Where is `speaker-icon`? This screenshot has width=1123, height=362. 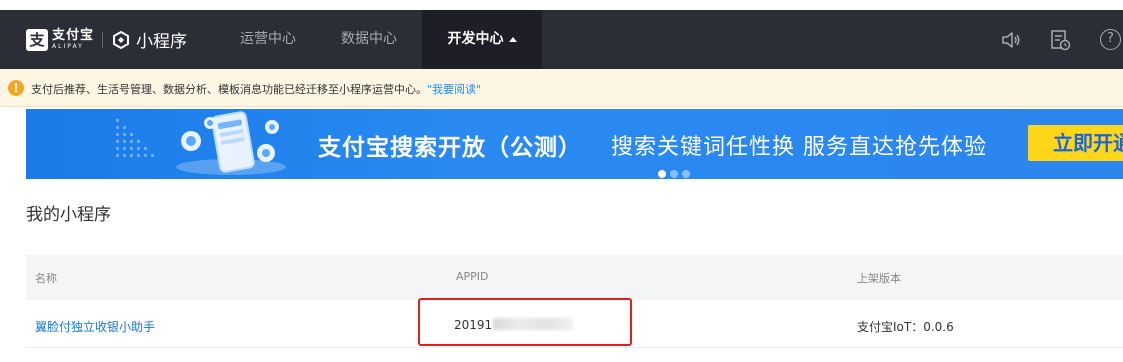 speaker-icon is located at coordinates (1011, 40).